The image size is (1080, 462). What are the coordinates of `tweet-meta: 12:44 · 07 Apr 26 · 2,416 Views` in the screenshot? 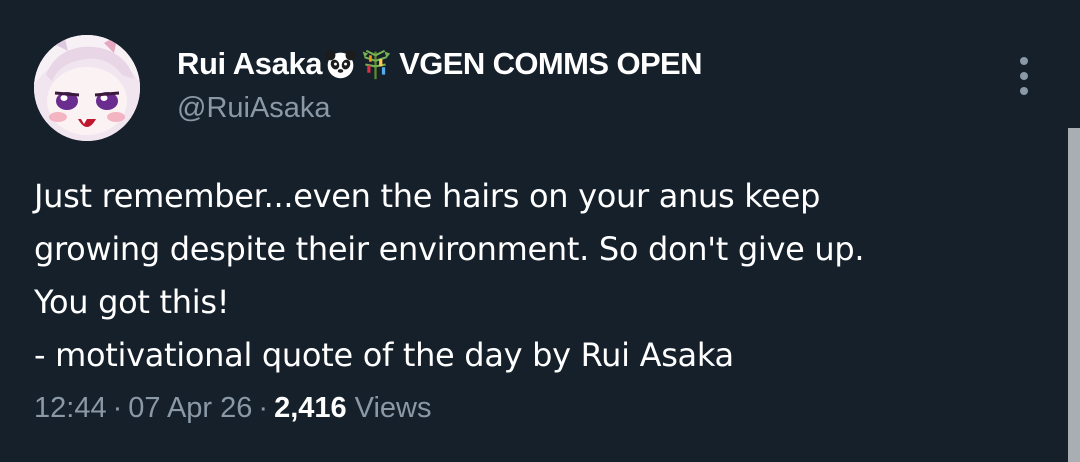 It's located at (233, 408).